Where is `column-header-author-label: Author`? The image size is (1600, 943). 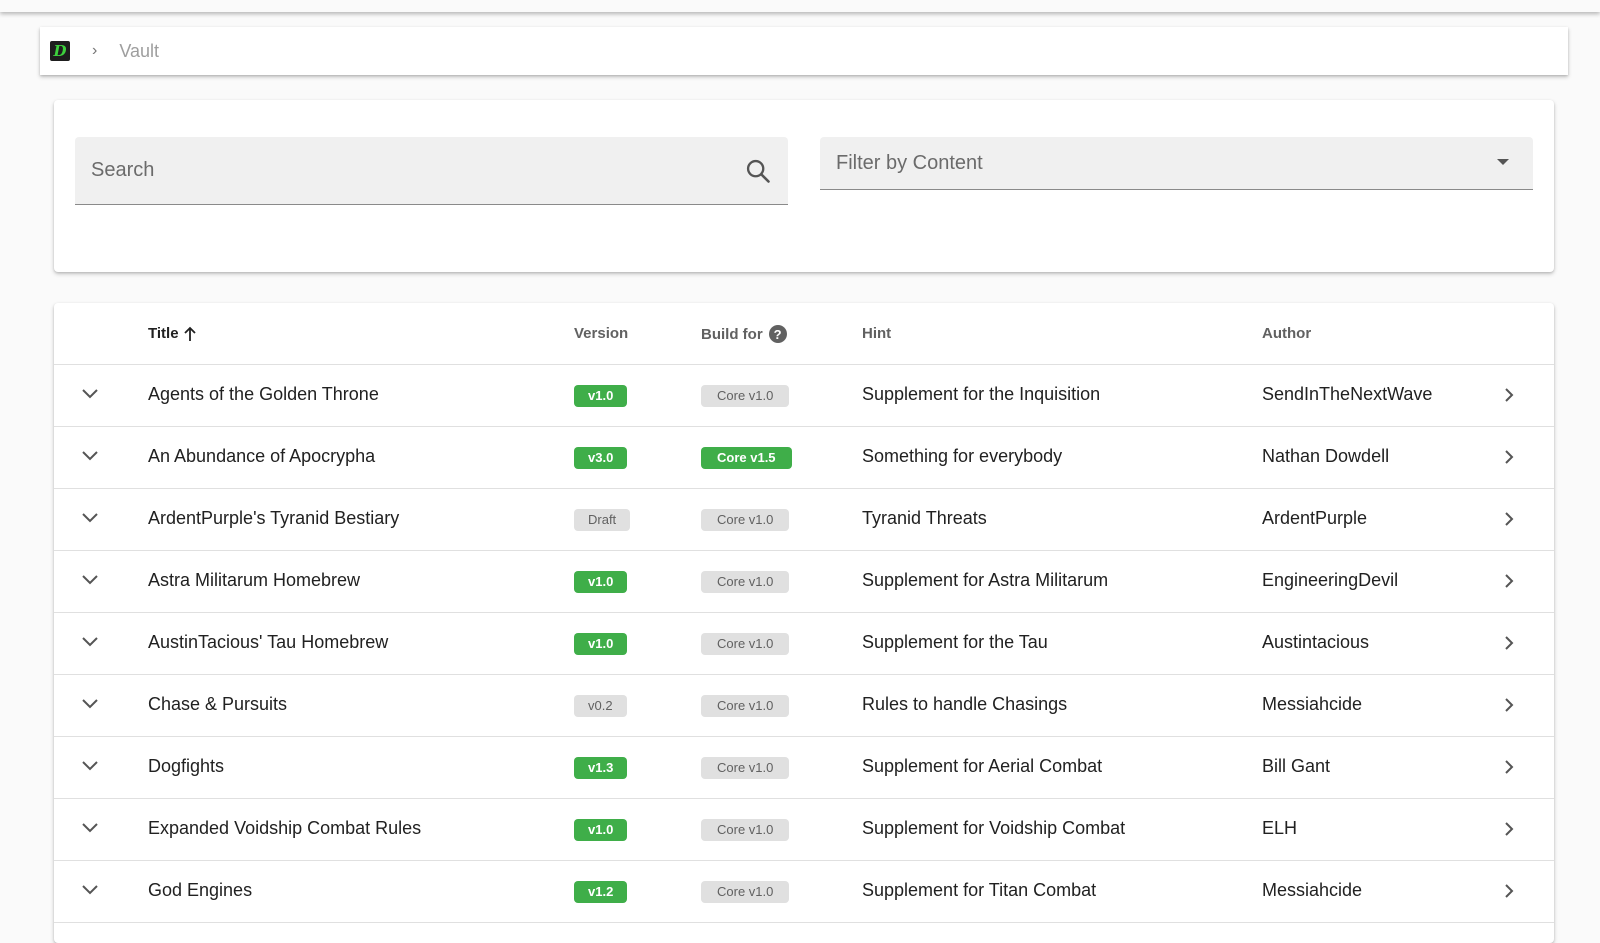 column-header-author-label: Author is located at coordinates (1287, 333).